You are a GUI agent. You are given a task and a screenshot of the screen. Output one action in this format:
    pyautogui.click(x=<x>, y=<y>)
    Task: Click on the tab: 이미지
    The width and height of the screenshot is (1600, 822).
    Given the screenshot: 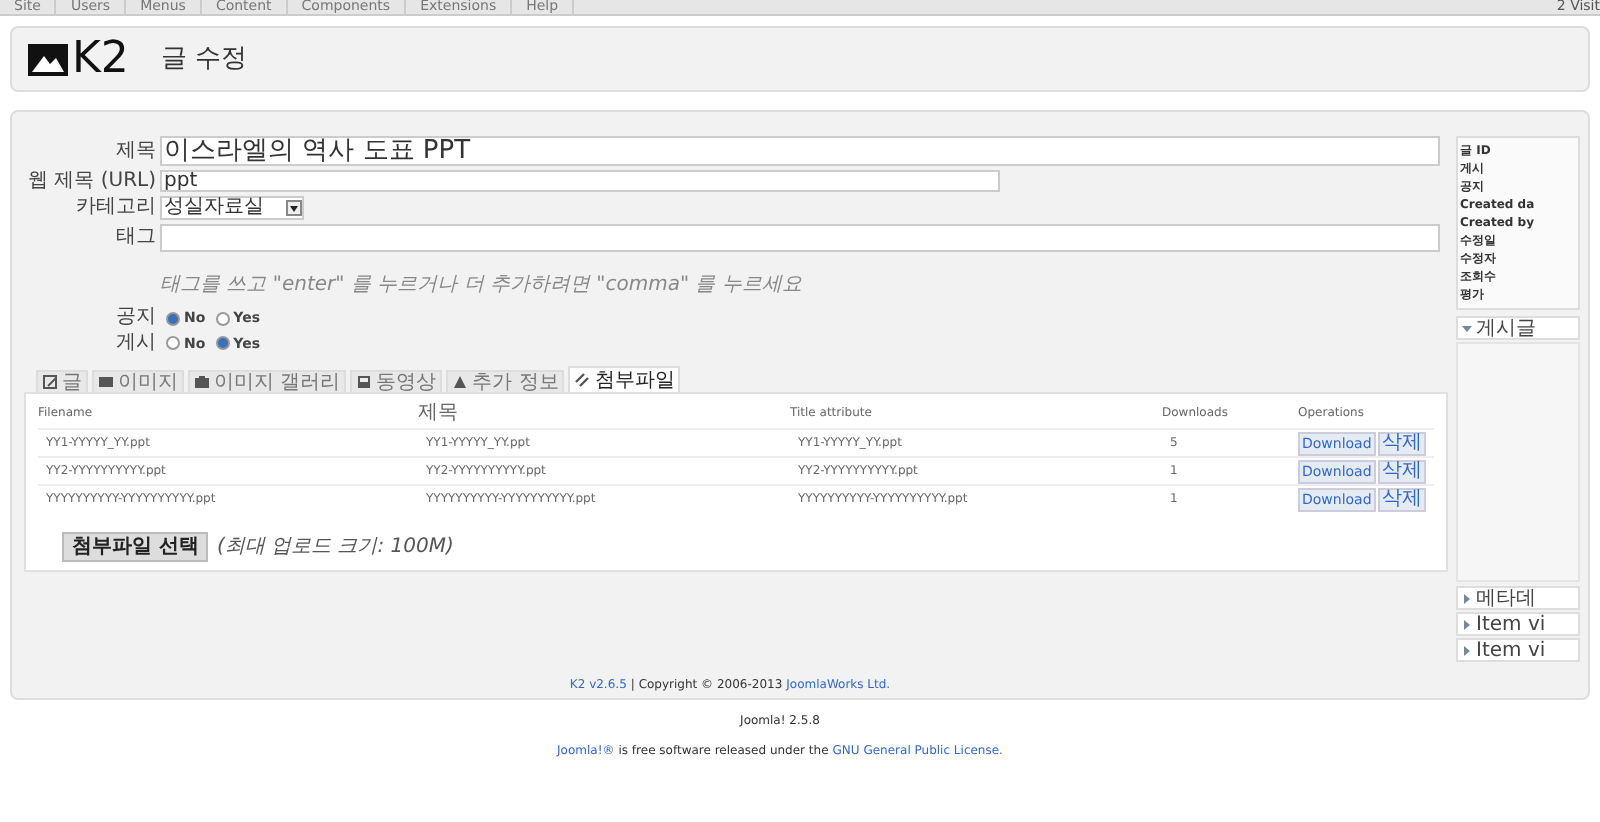 What is the action you would take?
    pyautogui.click(x=138, y=381)
    